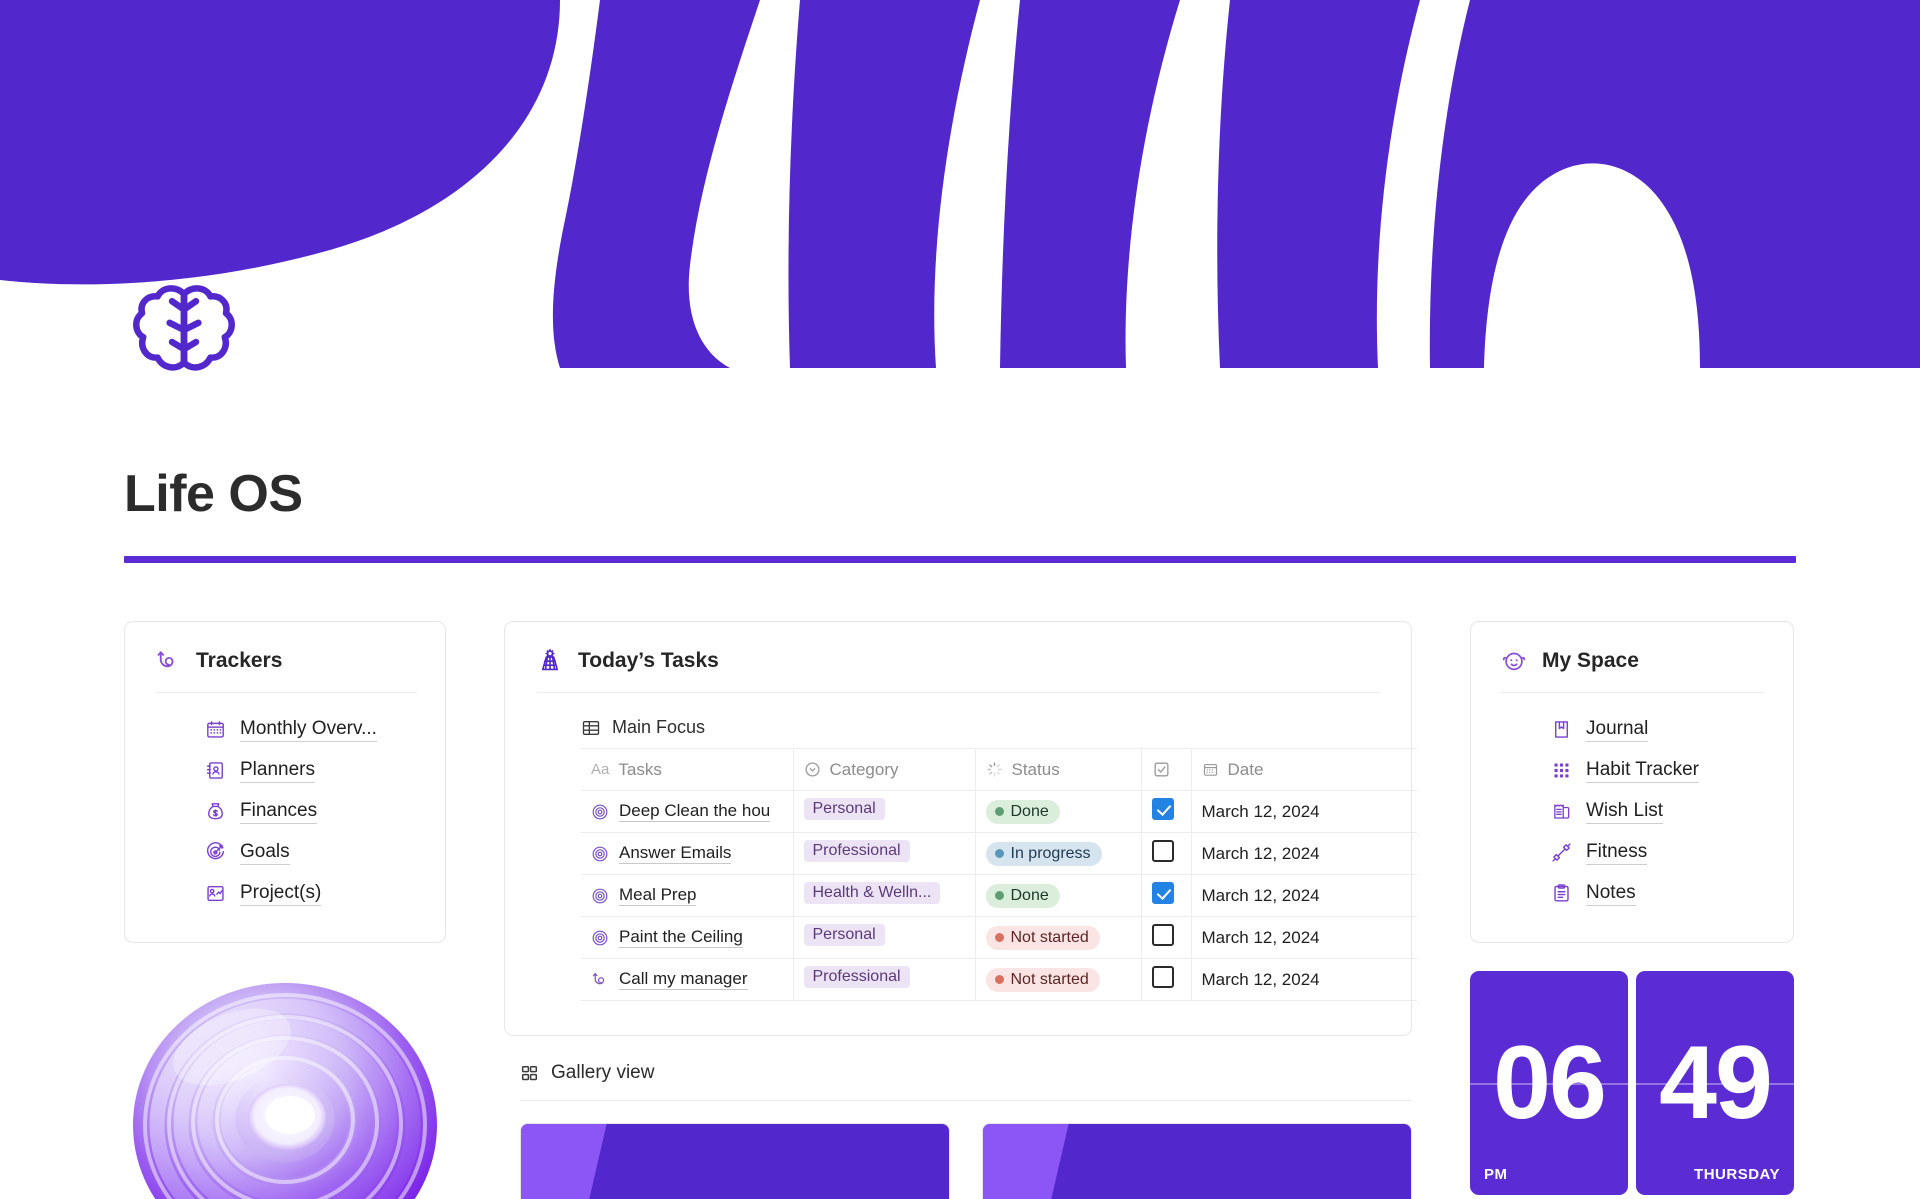 The image size is (1920, 1199). I want to click on cell-task: Meal Prep, so click(687, 895).